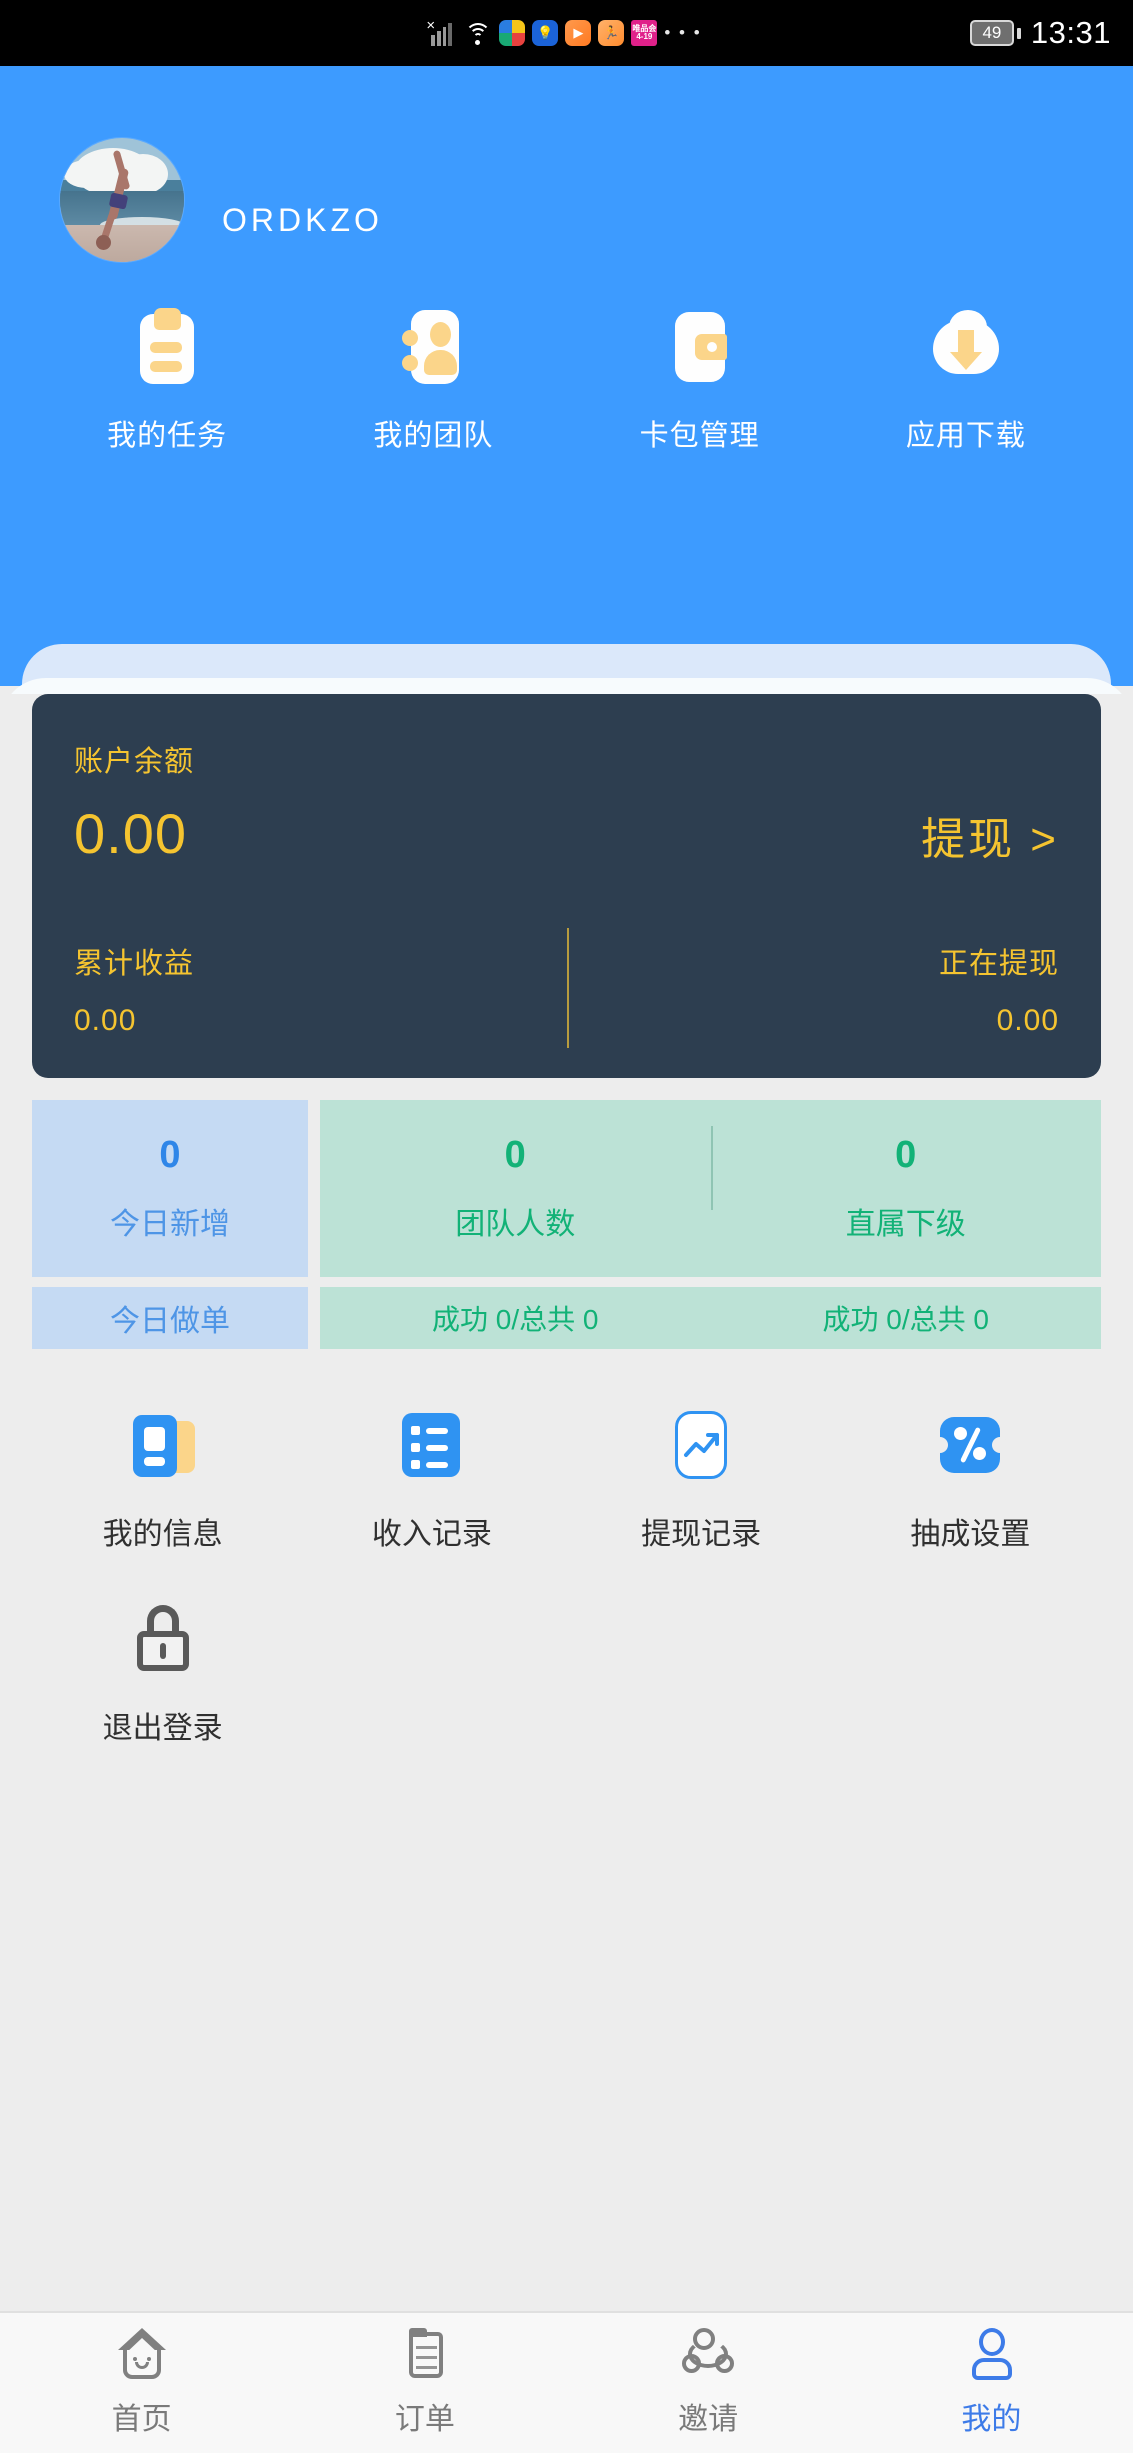 Image resolution: width=1133 pixels, height=2453 pixels. Describe the element at coordinates (700, 347) in the screenshot. I see `wallet-icon` at that location.